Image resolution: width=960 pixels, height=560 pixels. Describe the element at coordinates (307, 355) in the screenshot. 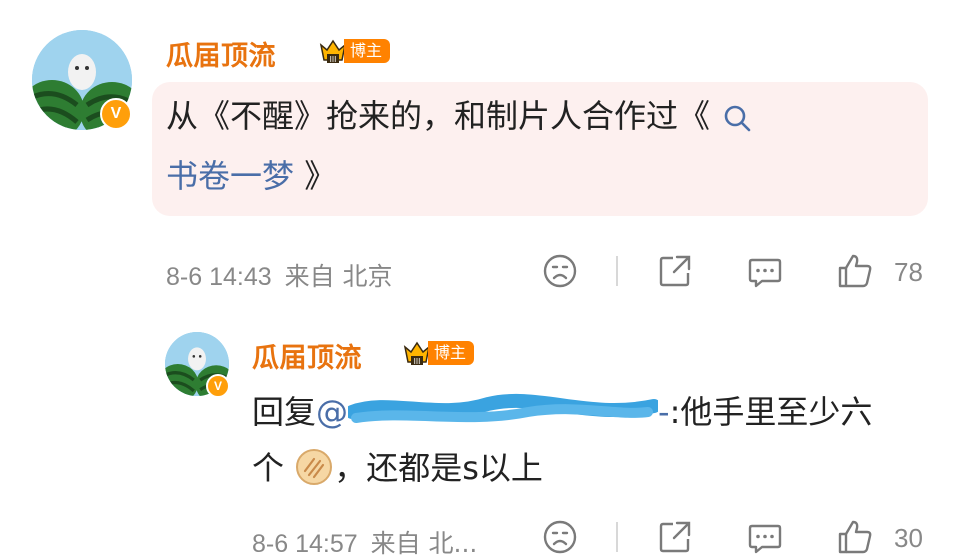

I see `reply-author: 瓜届顶流` at that location.